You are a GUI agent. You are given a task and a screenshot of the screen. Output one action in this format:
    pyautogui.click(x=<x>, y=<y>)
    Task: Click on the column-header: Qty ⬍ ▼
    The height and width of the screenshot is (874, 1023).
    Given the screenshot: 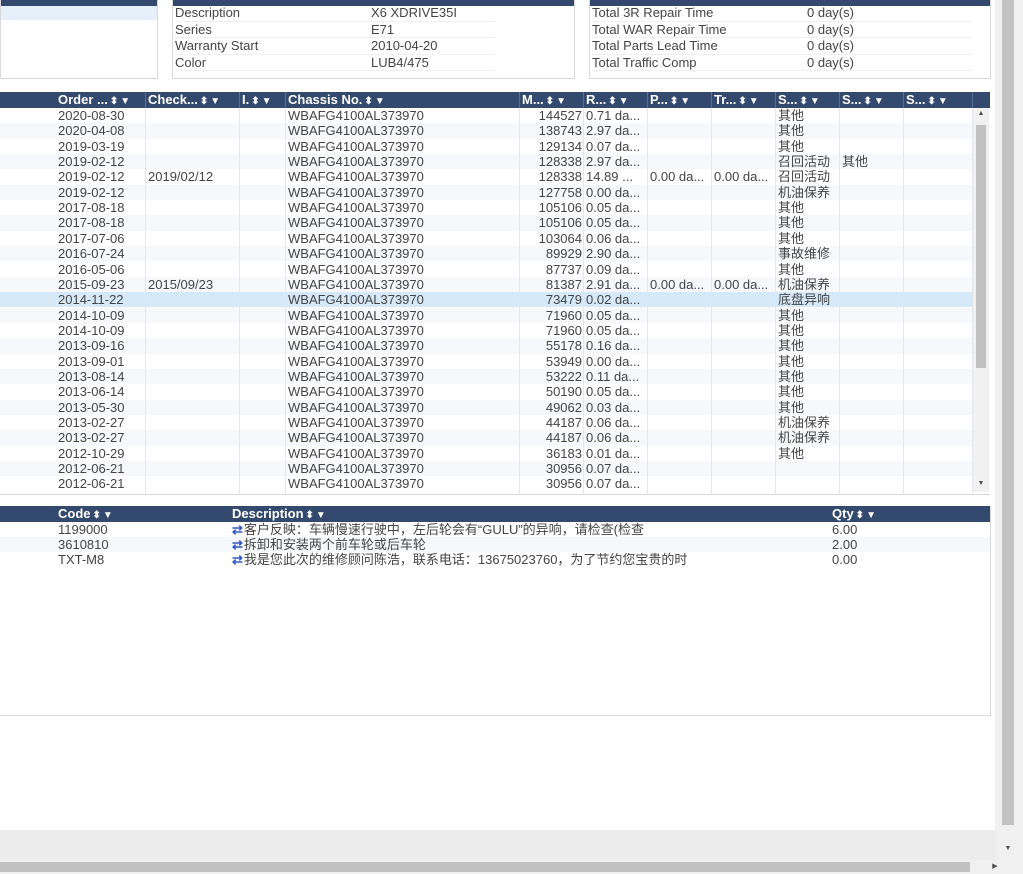 What is the action you would take?
    pyautogui.click(x=910, y=514)
    